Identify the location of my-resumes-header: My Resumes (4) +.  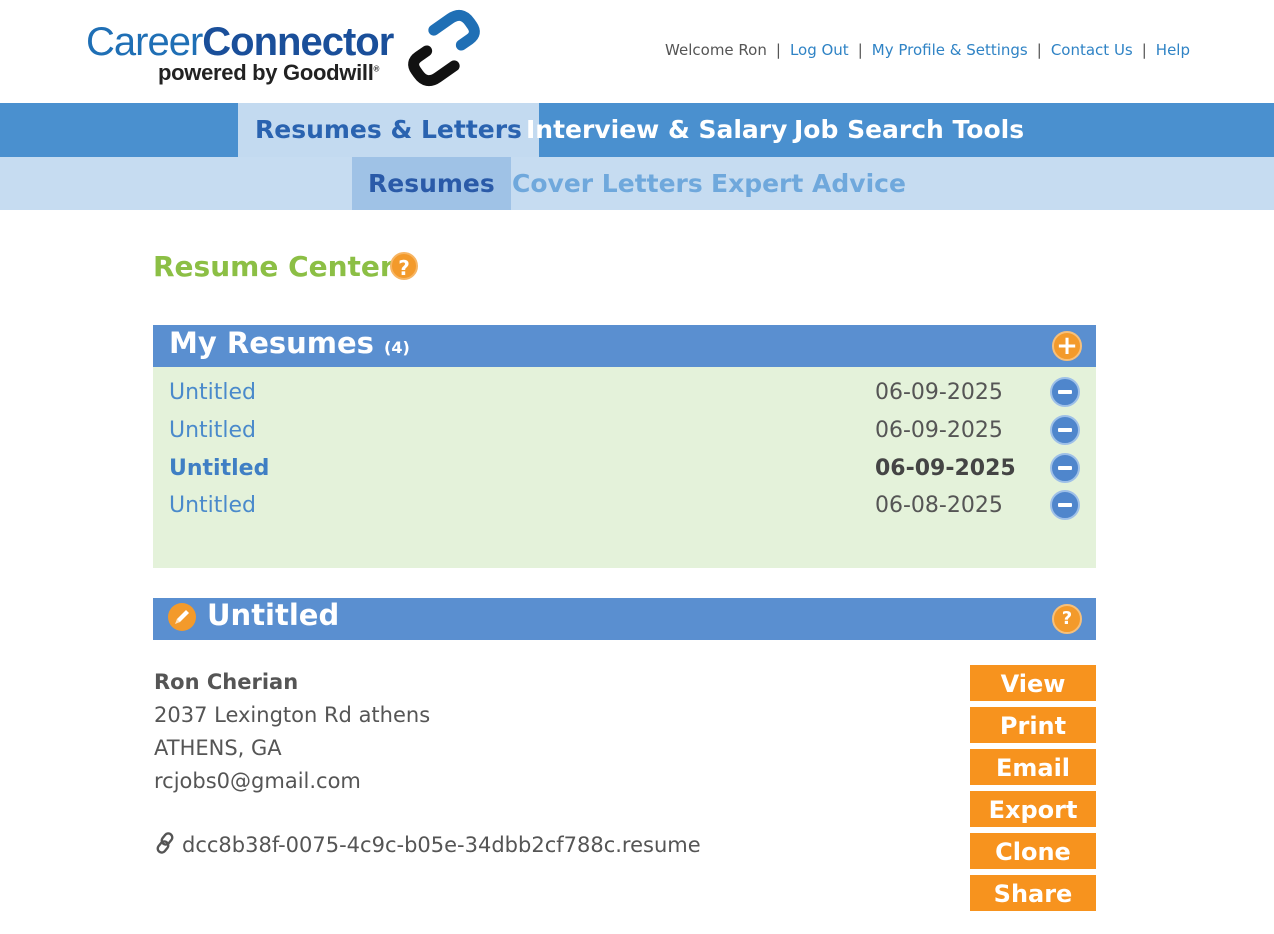
(624, 346).